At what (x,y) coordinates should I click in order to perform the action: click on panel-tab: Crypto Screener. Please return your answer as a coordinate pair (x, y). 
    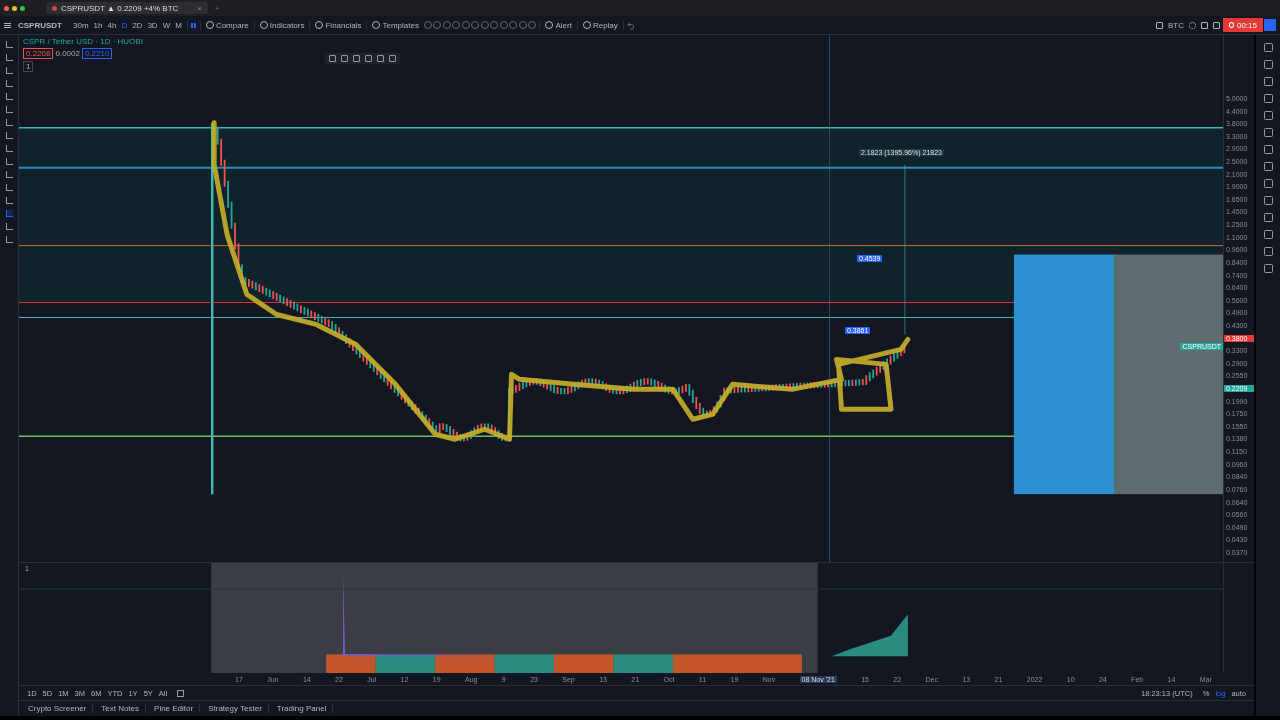
    Looking at the image, I should click on (58, 708).